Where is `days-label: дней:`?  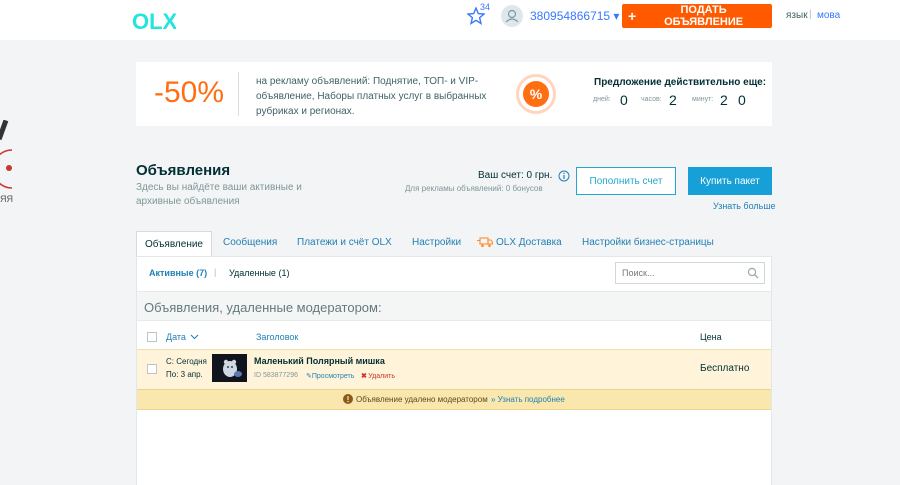
days-label: дней: is located at coordinates (602, 99).